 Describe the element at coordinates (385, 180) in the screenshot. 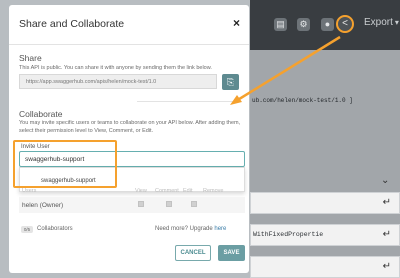

I see `chevron-down-icon: ⌄` at that location.